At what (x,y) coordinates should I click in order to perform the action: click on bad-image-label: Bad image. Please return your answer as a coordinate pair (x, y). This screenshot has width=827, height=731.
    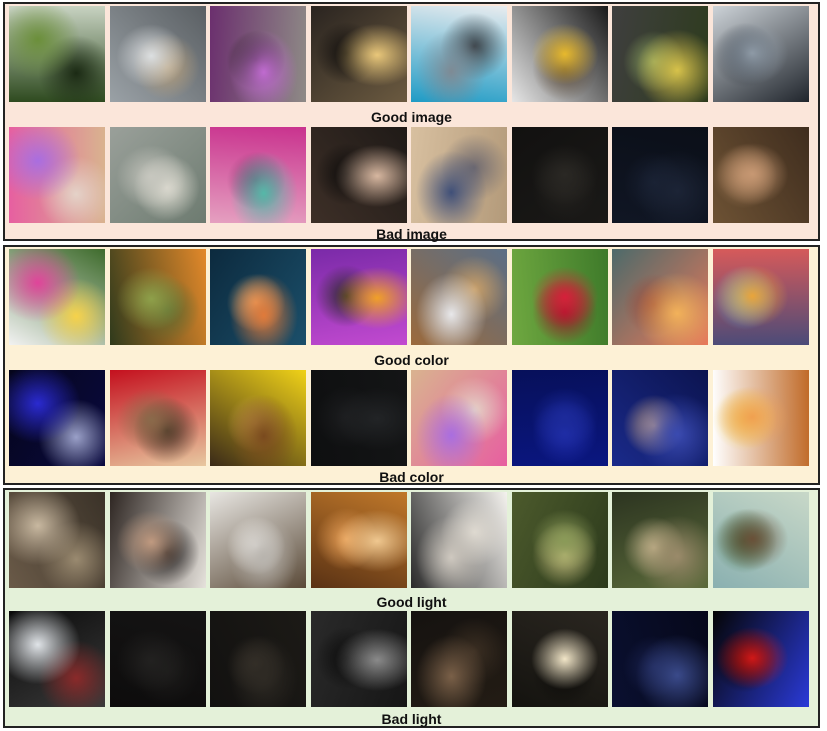
    Looking at the image, I should click on (411, 234).